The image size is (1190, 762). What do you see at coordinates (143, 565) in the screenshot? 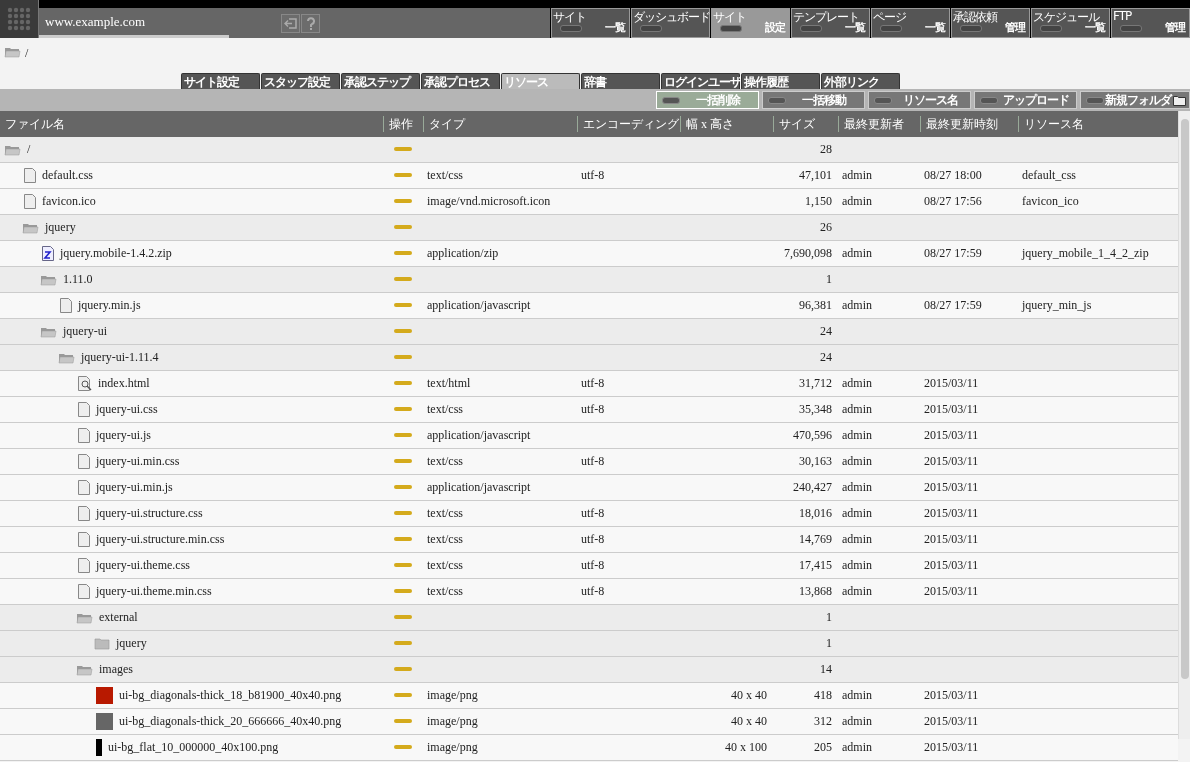
I see `file-name: jquery-ui.theme.css` at bounding box center [143, 565].